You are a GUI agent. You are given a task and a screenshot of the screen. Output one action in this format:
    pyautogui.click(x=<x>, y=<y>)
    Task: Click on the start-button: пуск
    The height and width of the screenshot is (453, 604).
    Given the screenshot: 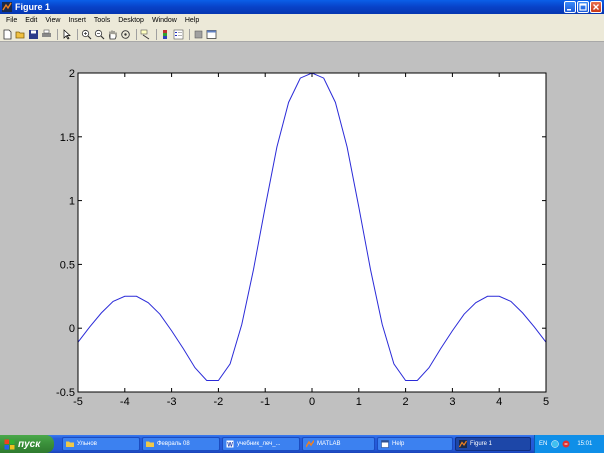 What is the action you would take?
    pyautogui.click(x=27, y=444)
    